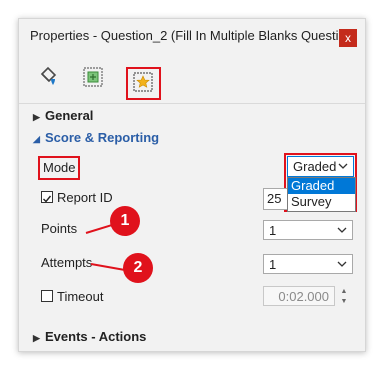 The width and height of the screenshot is (382, 380). What do you see at coordinates (348, 38) in the screenshot?
I see `close-button: x` at bounding box center [348, 38].